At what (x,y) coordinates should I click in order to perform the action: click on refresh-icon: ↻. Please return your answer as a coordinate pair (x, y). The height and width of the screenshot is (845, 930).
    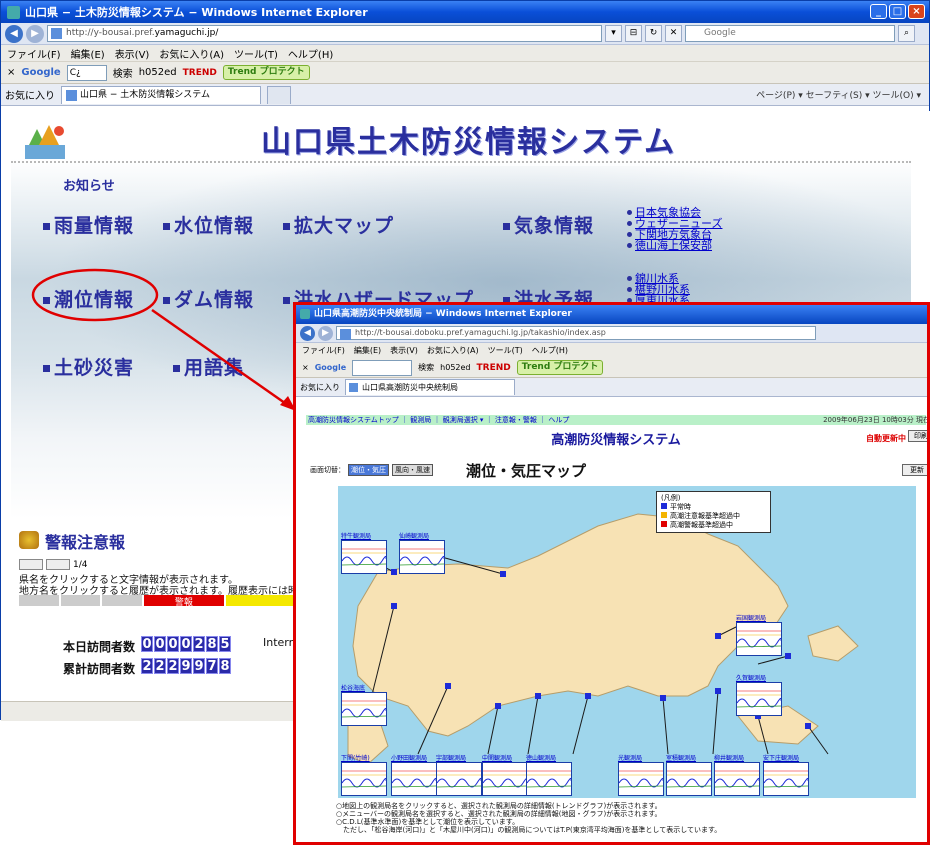
    Looking at the image, I should click on (653, 33).